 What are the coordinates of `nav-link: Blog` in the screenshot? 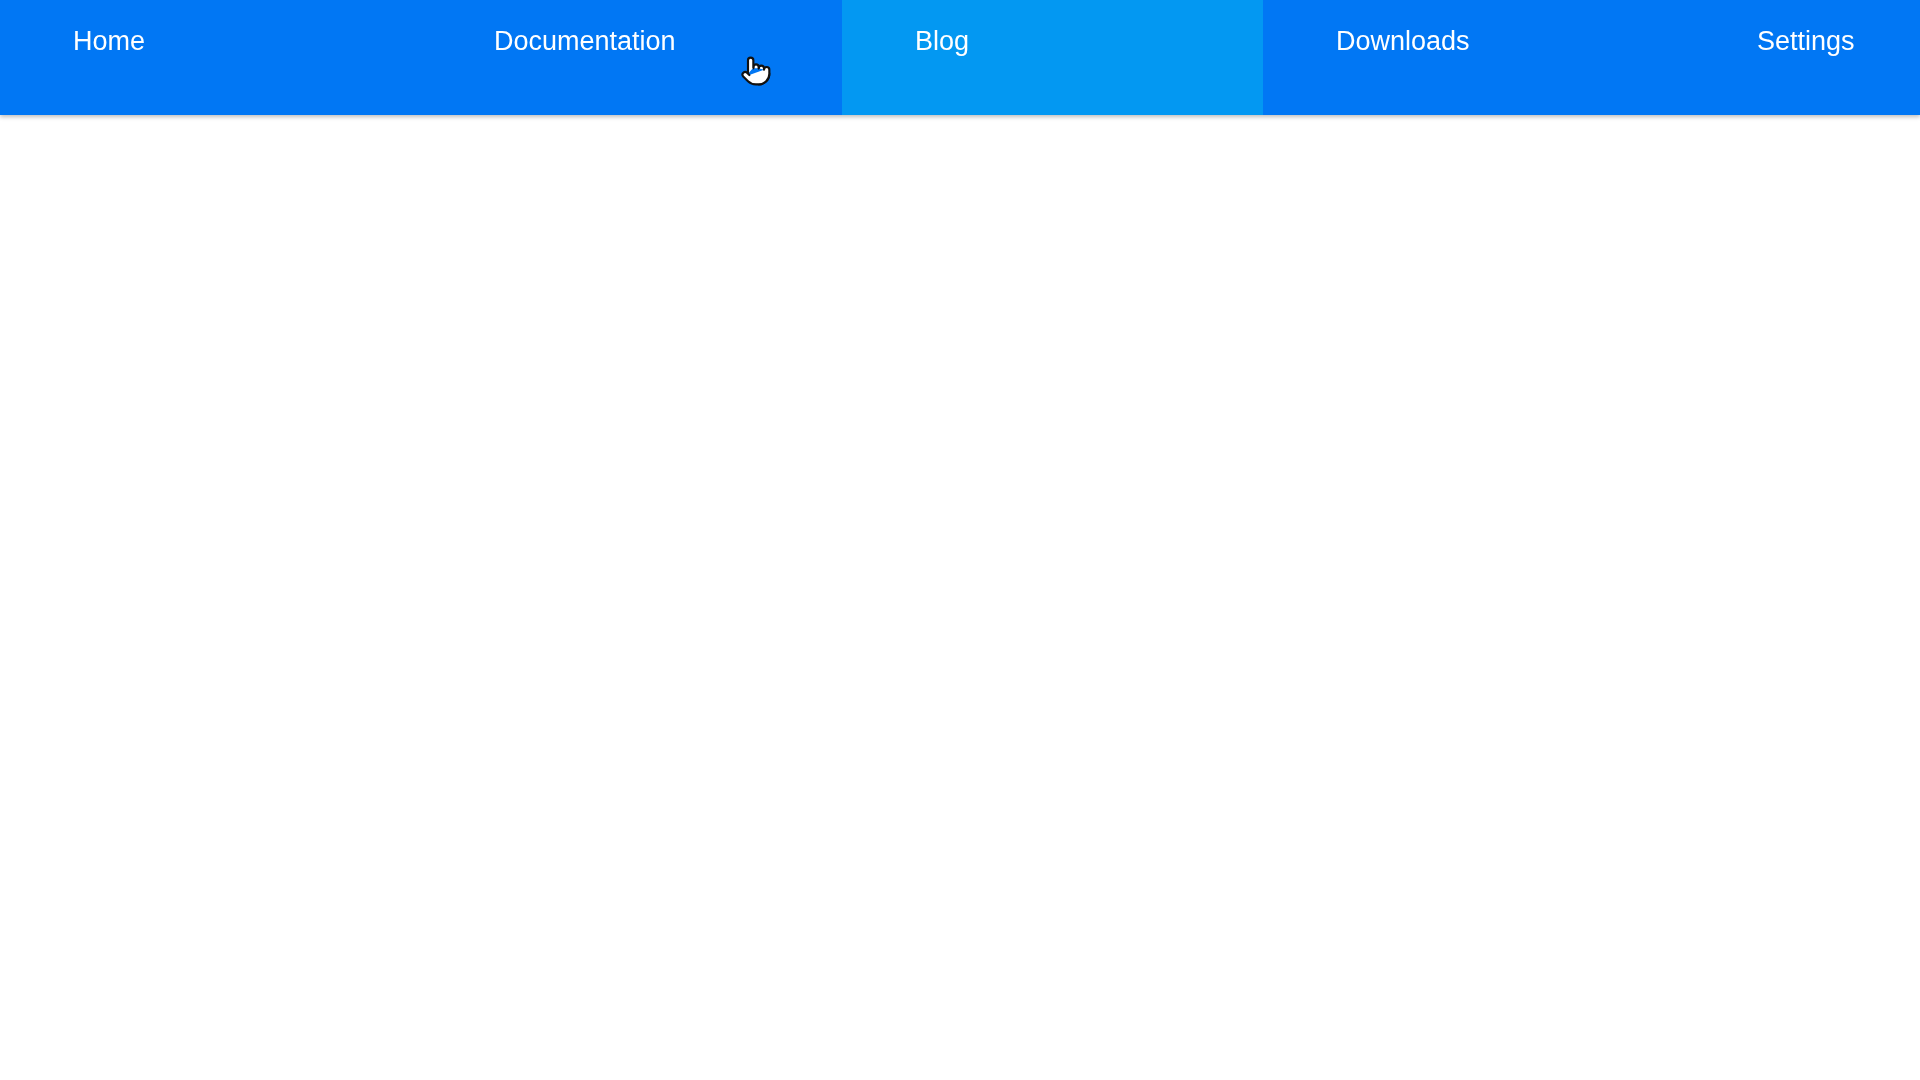 It's located at (1052, 57).